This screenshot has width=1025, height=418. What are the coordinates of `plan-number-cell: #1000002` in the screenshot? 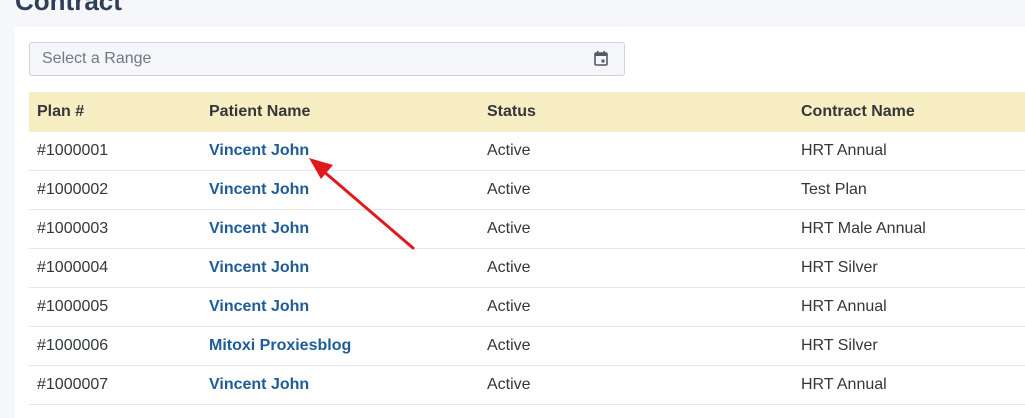 It's located at (119, 190).